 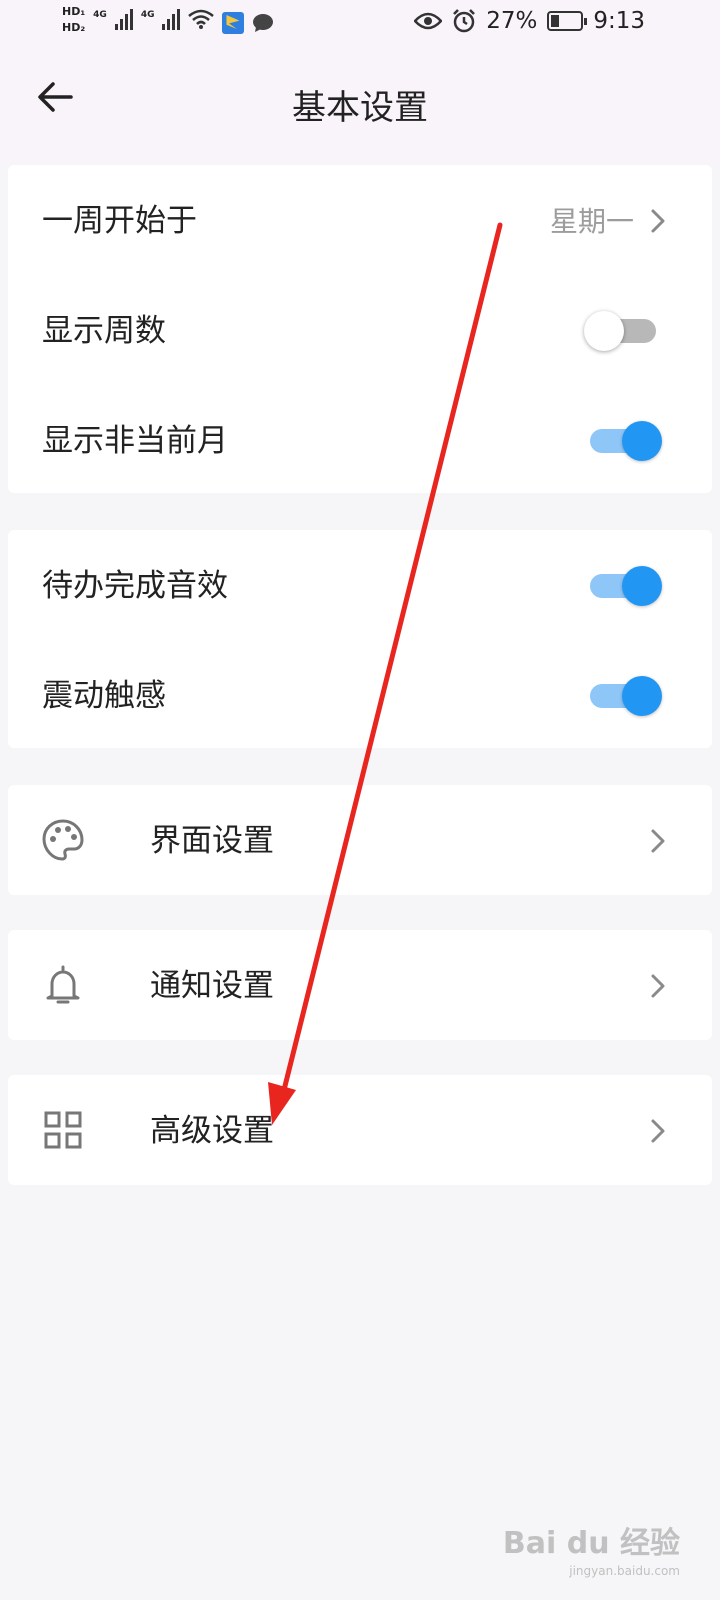 I want to click on notification-settings-row: 通知设置, so click(x=360, y=985).